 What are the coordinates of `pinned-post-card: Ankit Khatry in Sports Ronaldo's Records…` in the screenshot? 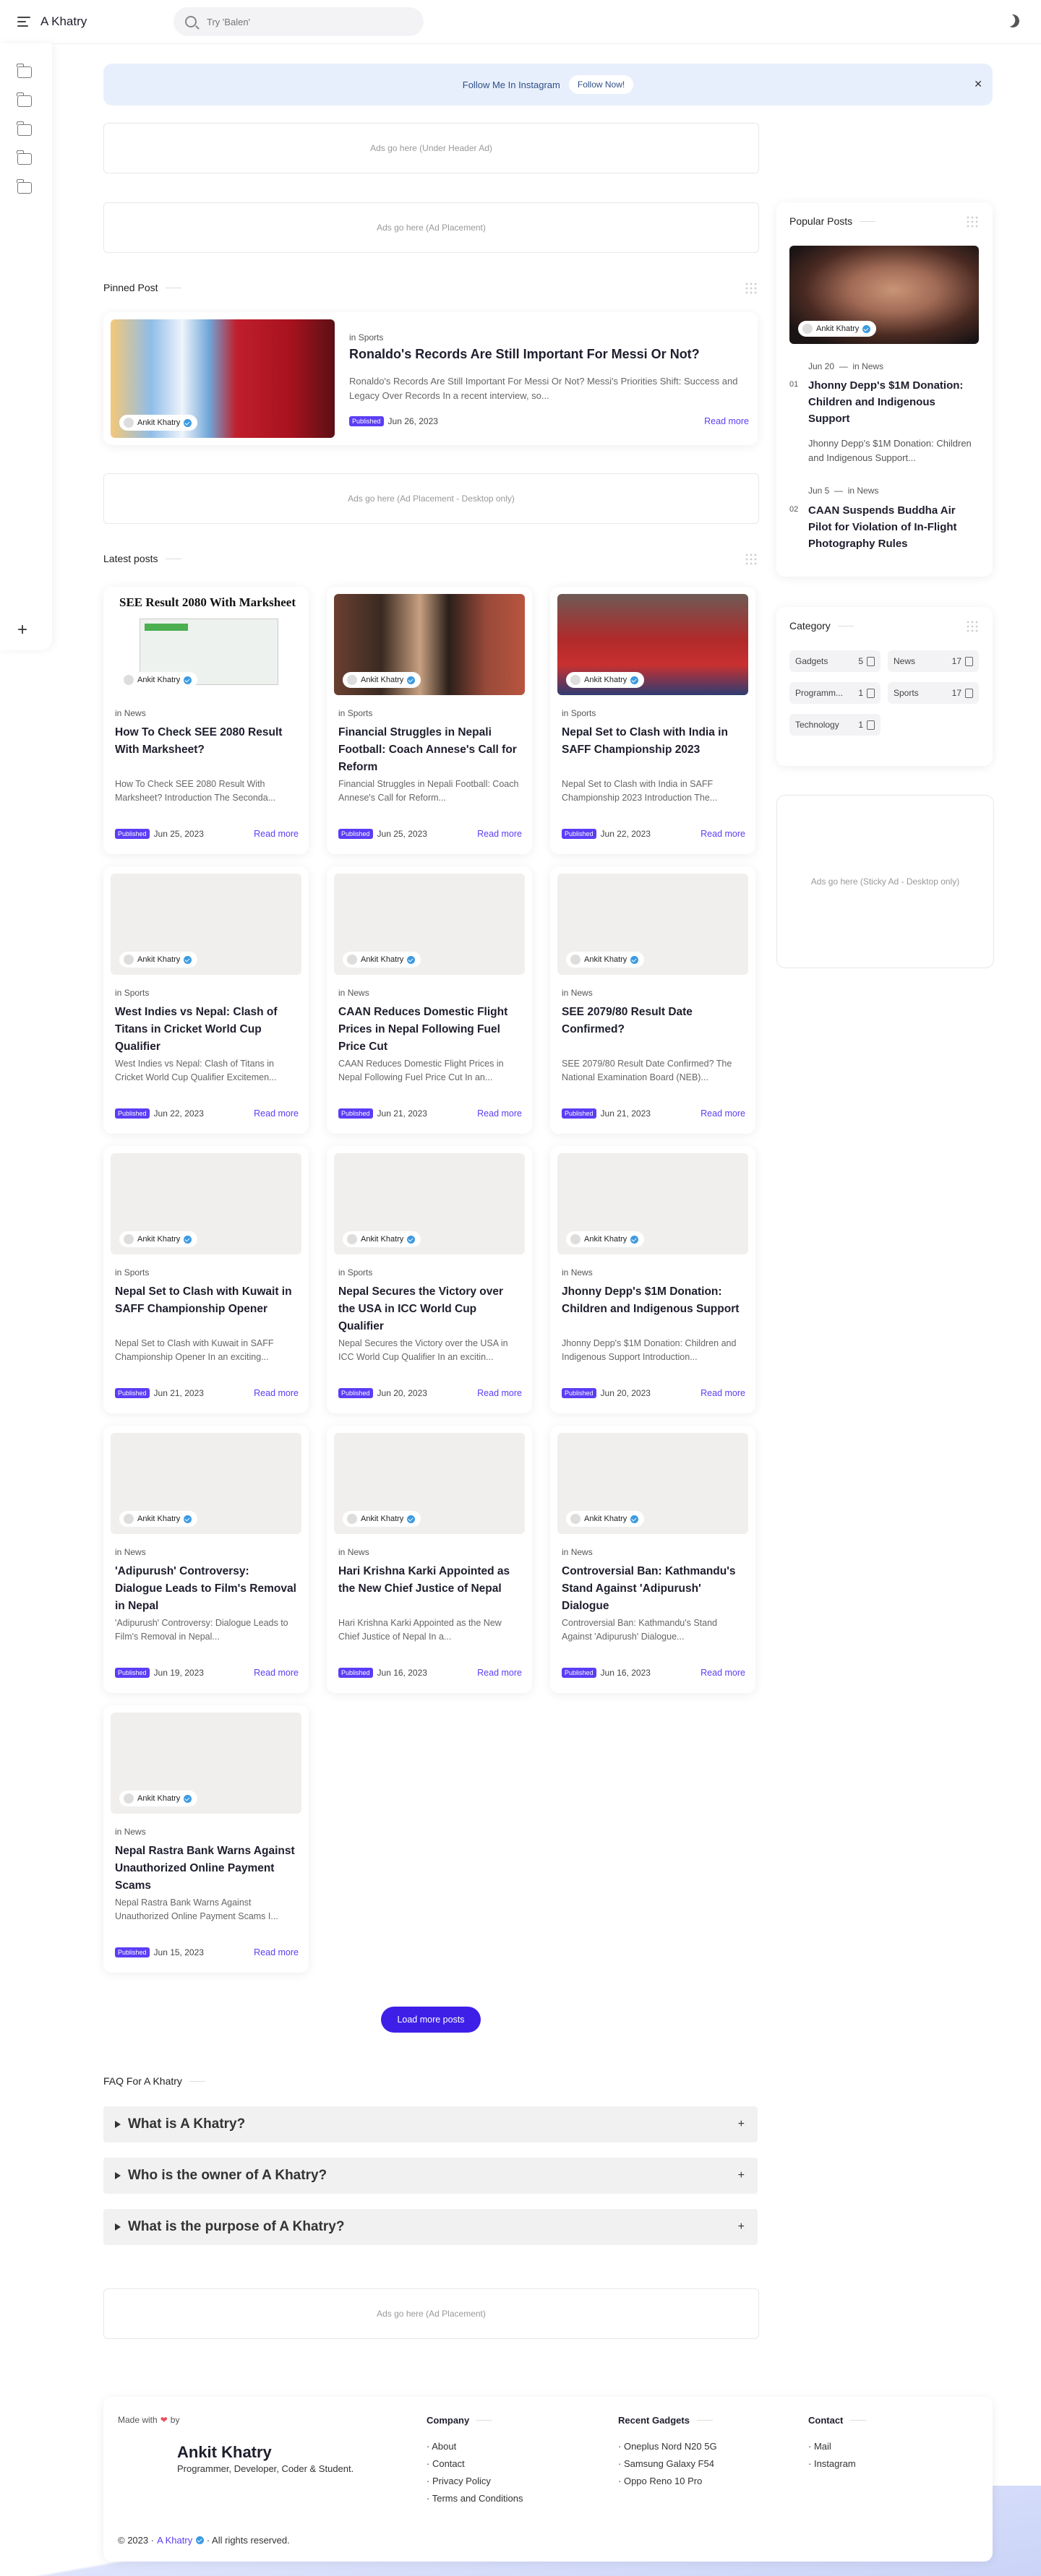 It's located at (431, 378).